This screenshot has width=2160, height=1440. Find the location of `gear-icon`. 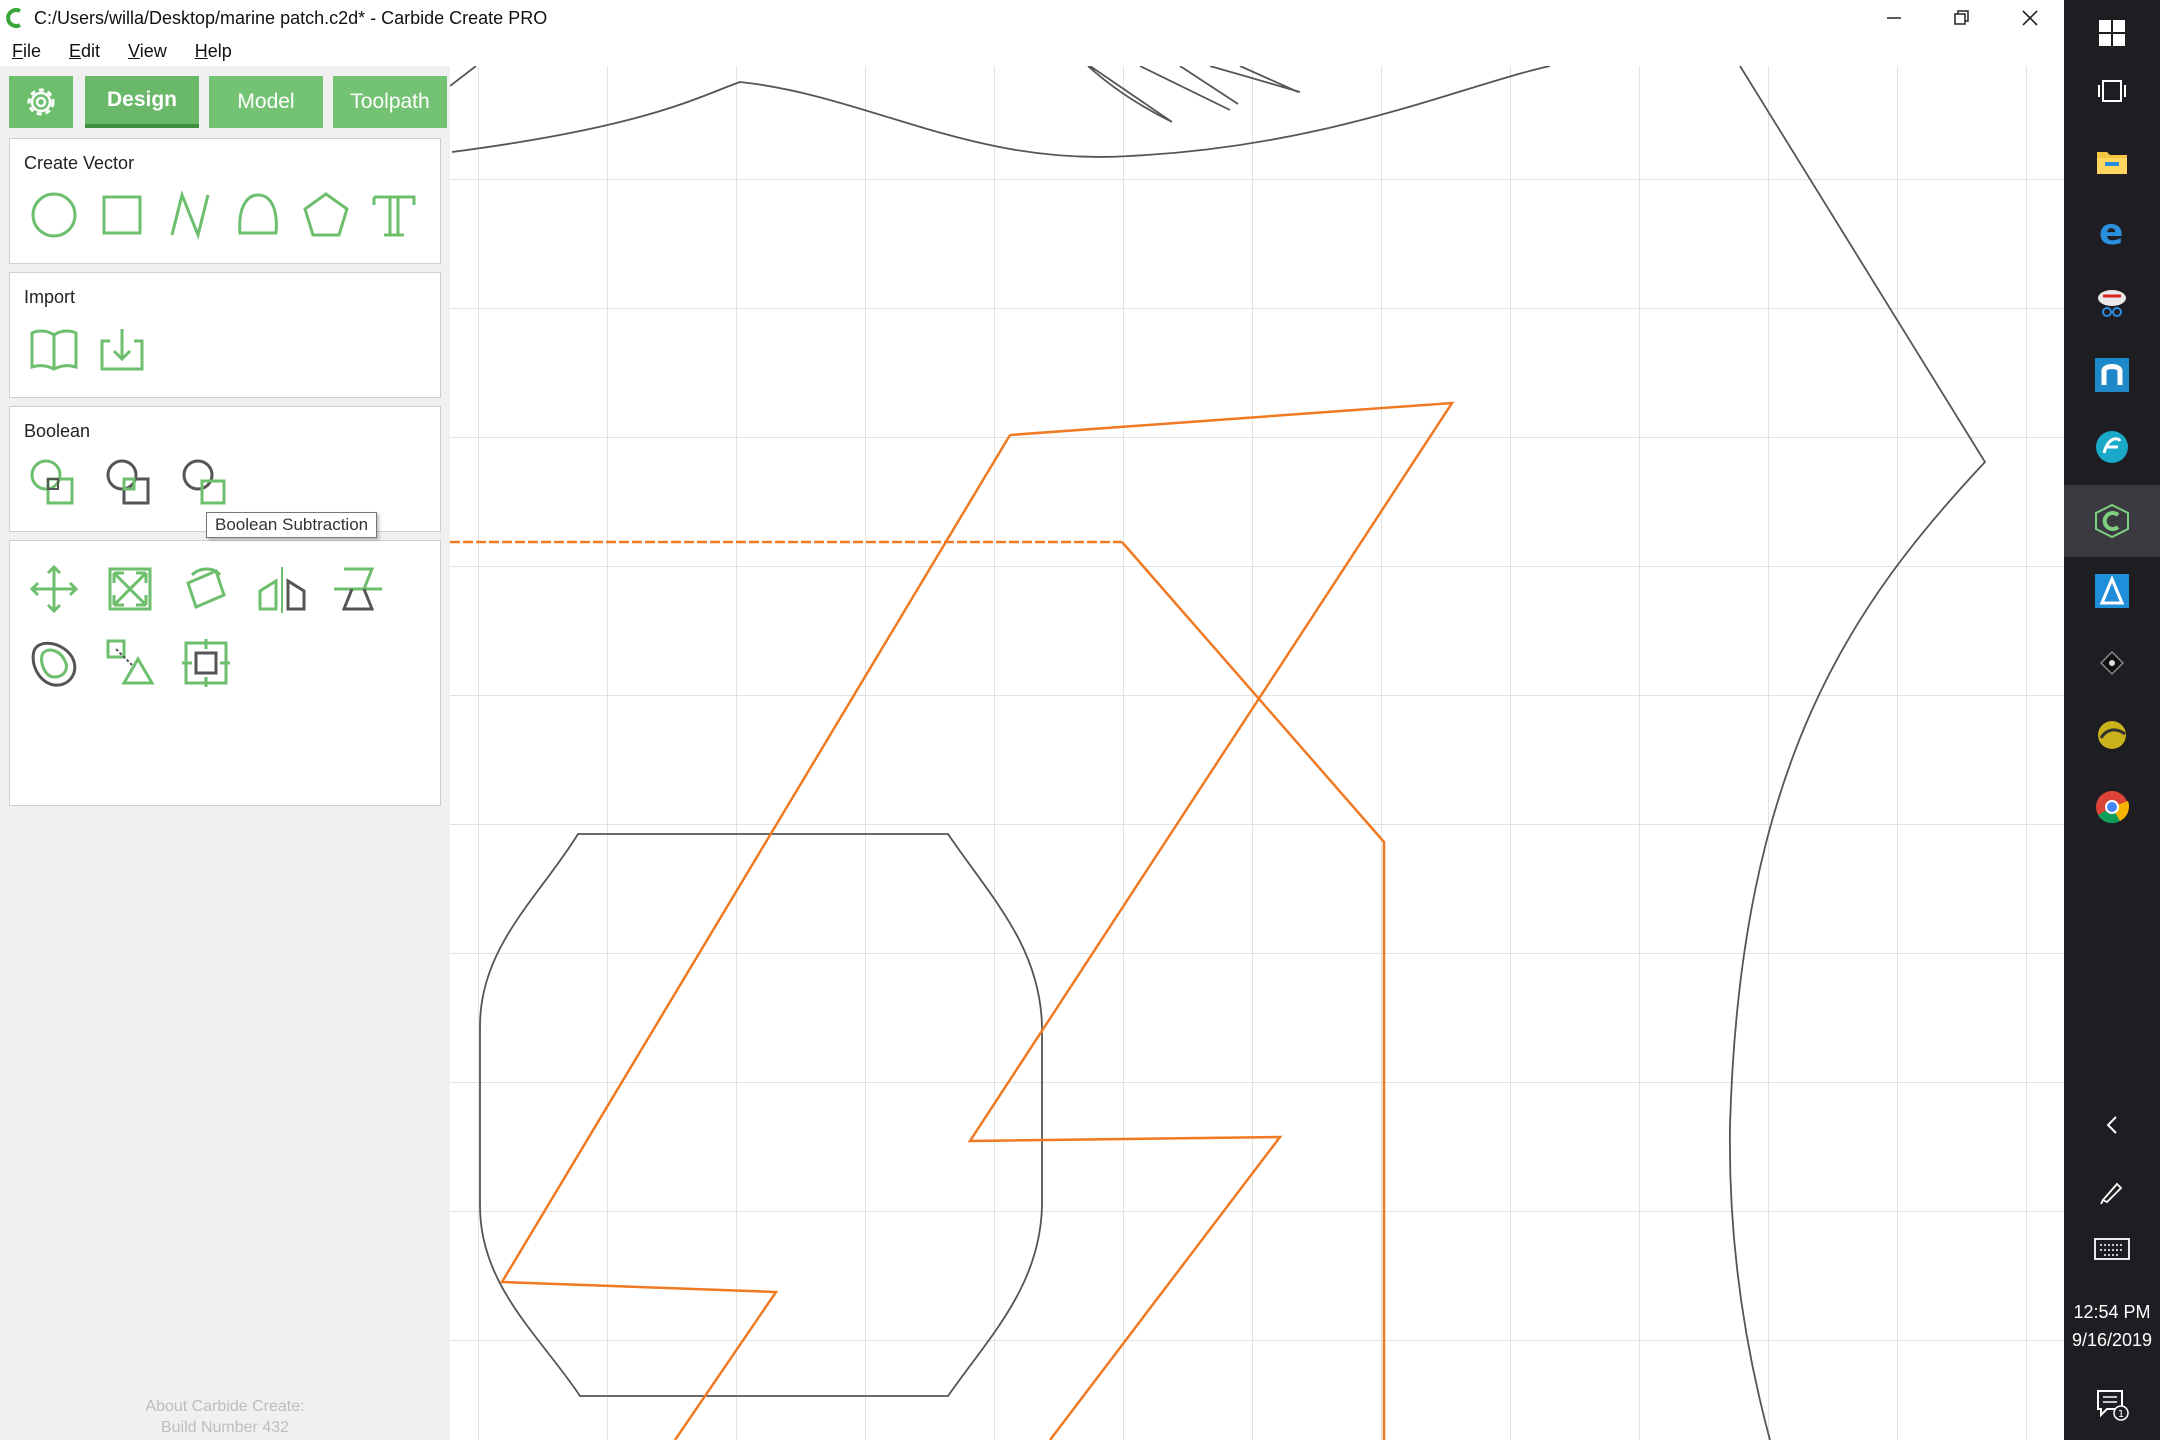

gear-icon is located at coordinates (41, 102).